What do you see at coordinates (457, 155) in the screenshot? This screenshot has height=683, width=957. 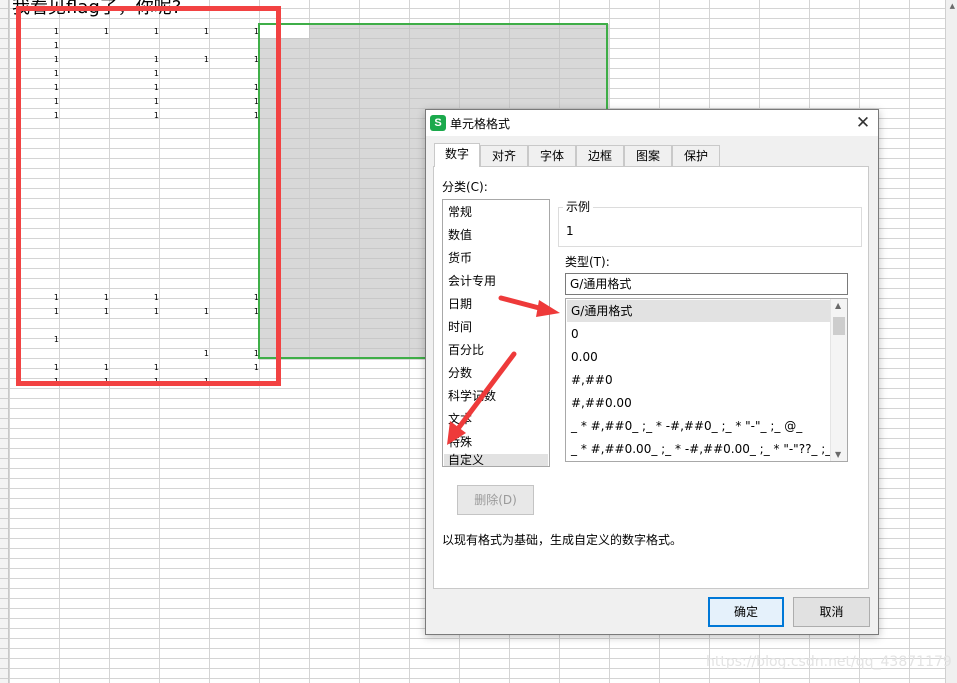 I see `tab-number: 数字` at bounding box center [457, 155].